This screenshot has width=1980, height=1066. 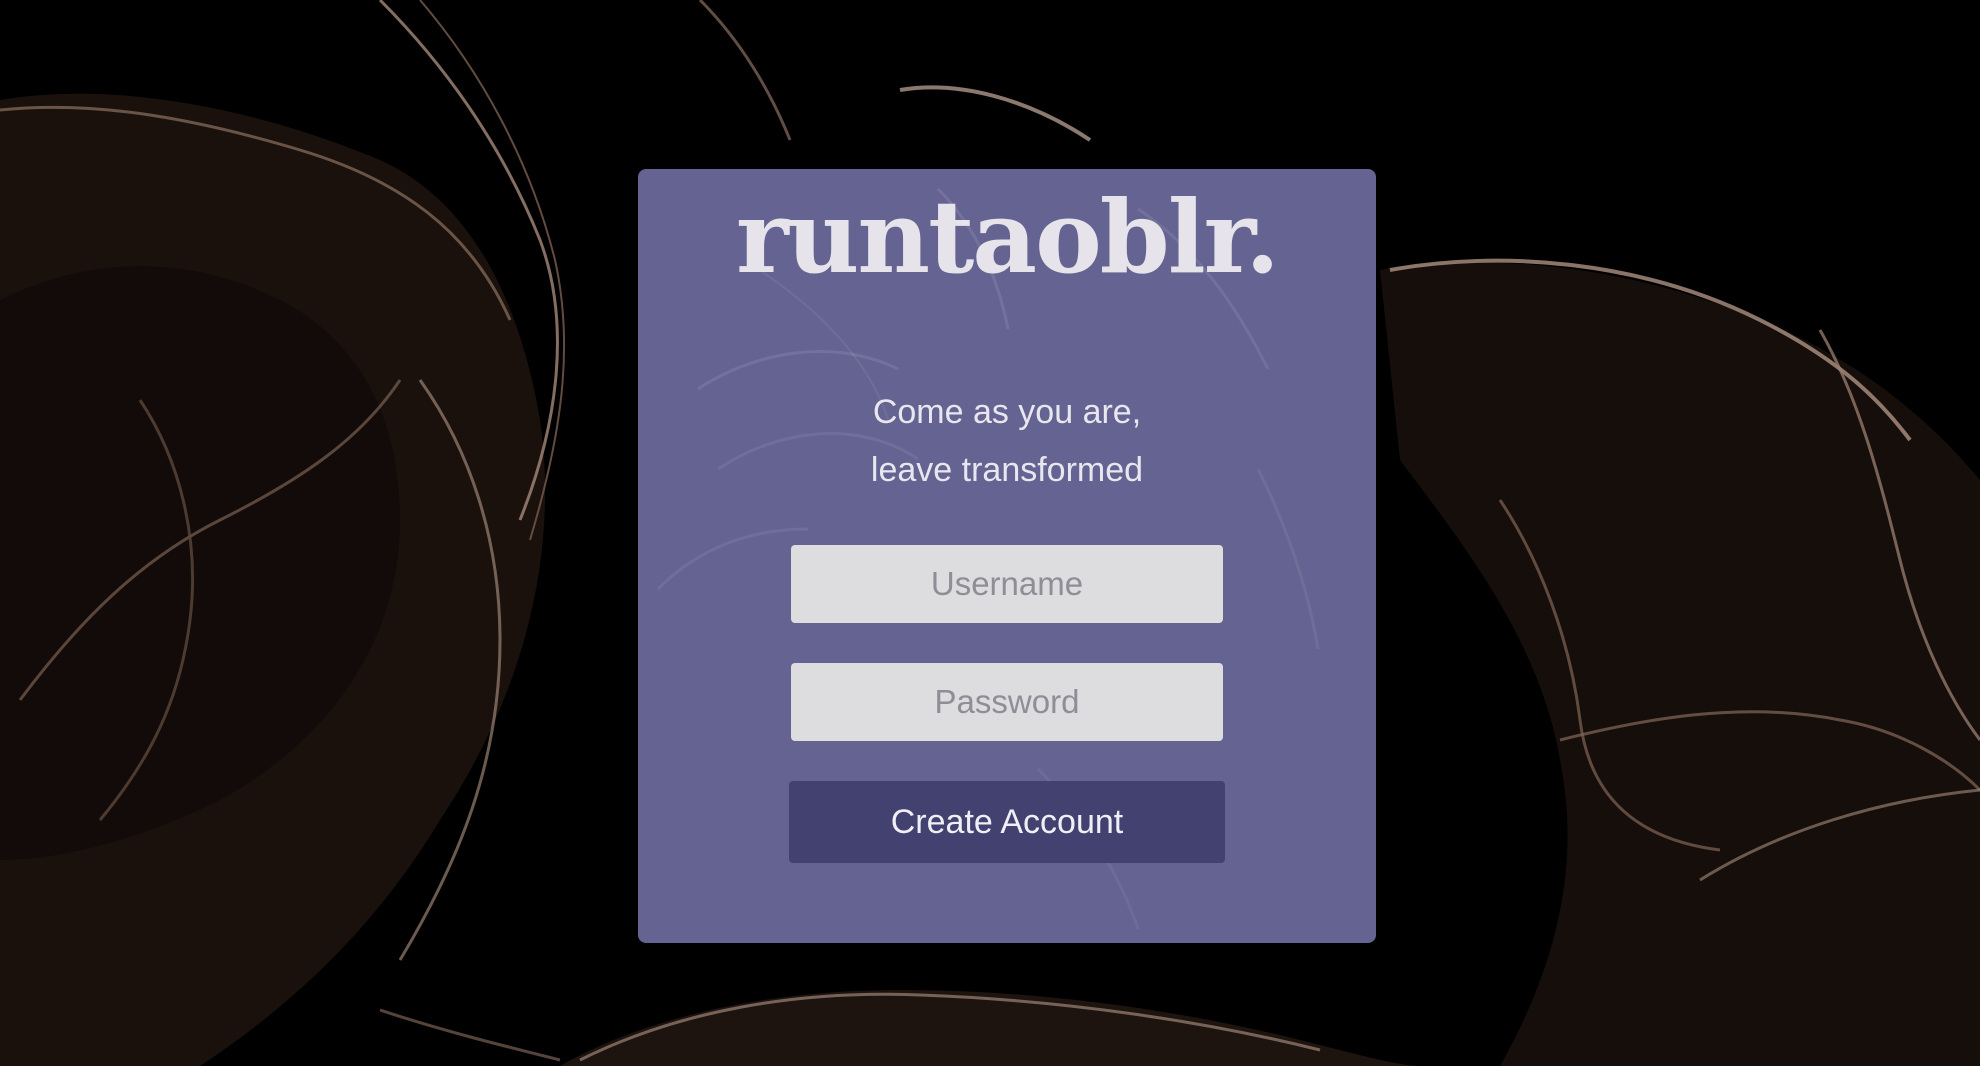 What do you see at coordinates (1007, 412) in the screenshot?
I see `tagline-line-1: Come as you are,` at bounding box center [1007, 412].